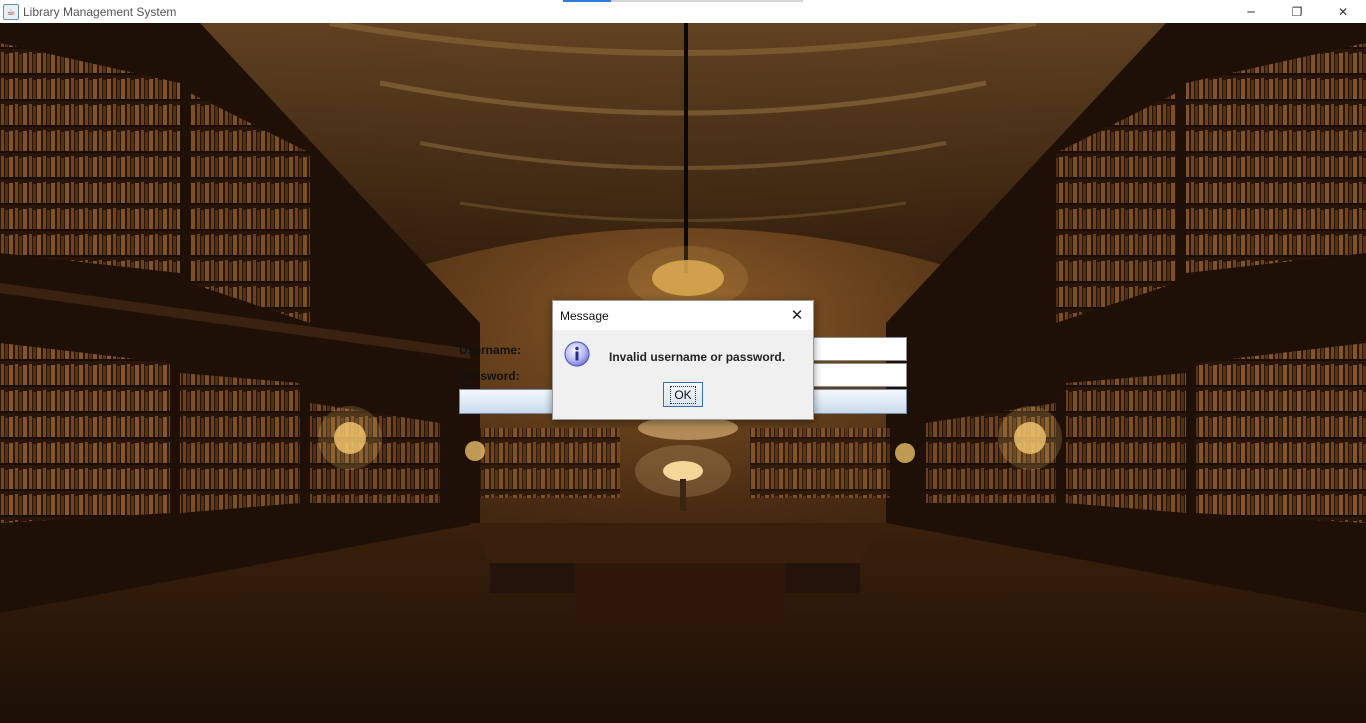 This screenshot has height=723, width=1366. Describe the element at coordinates (1251, 11) in the screenshot. I see `minimize-button: ─` at that location.